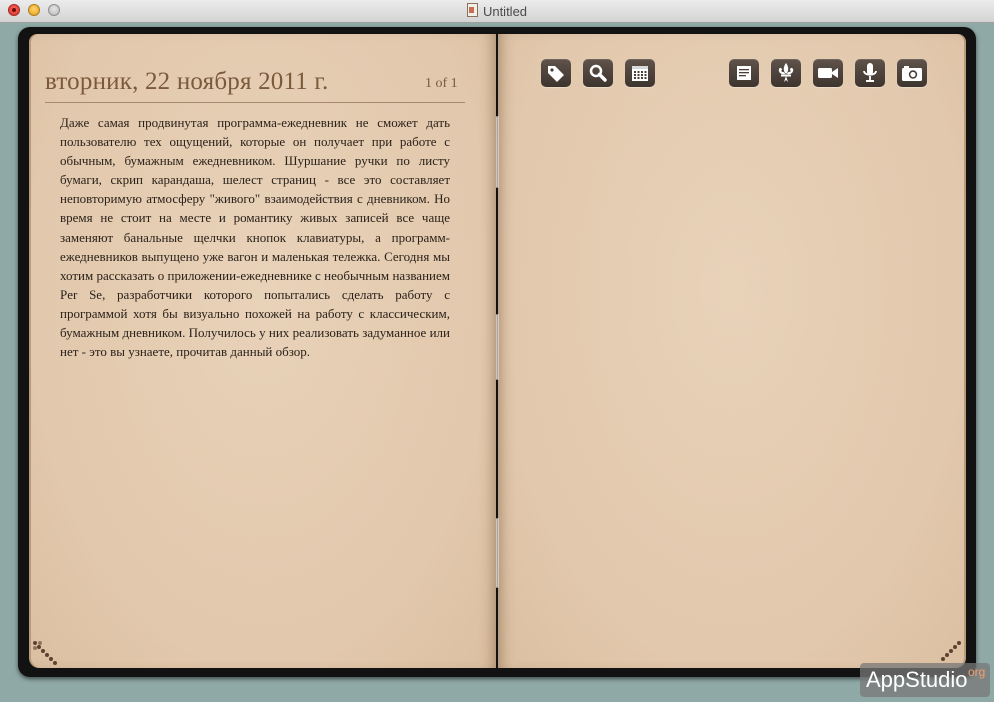 The width and height of the screenshot is (994, 702). I want to click on document-icon, so click(744, 73).